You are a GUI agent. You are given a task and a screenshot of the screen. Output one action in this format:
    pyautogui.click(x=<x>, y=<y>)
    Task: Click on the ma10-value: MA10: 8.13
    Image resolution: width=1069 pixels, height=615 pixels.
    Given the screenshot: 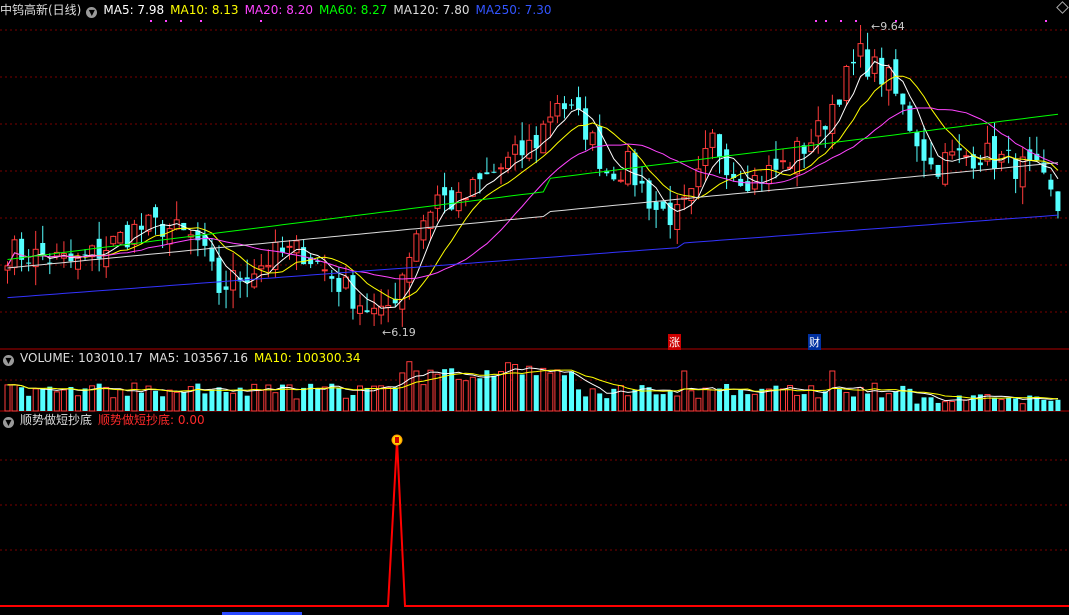 What is the action you would take?
    pyautogui.click(x=204, y=10)
    